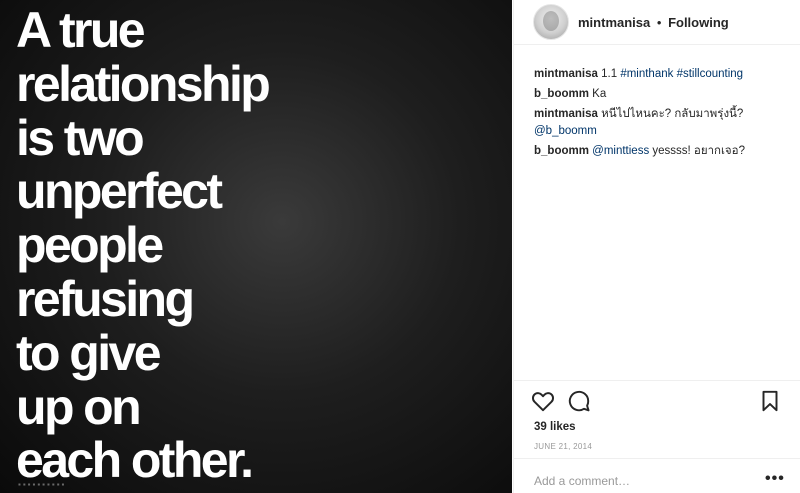 This screenshot has width=800, height=493. I want to click on comment-text: 1.1, so click(611, 74).